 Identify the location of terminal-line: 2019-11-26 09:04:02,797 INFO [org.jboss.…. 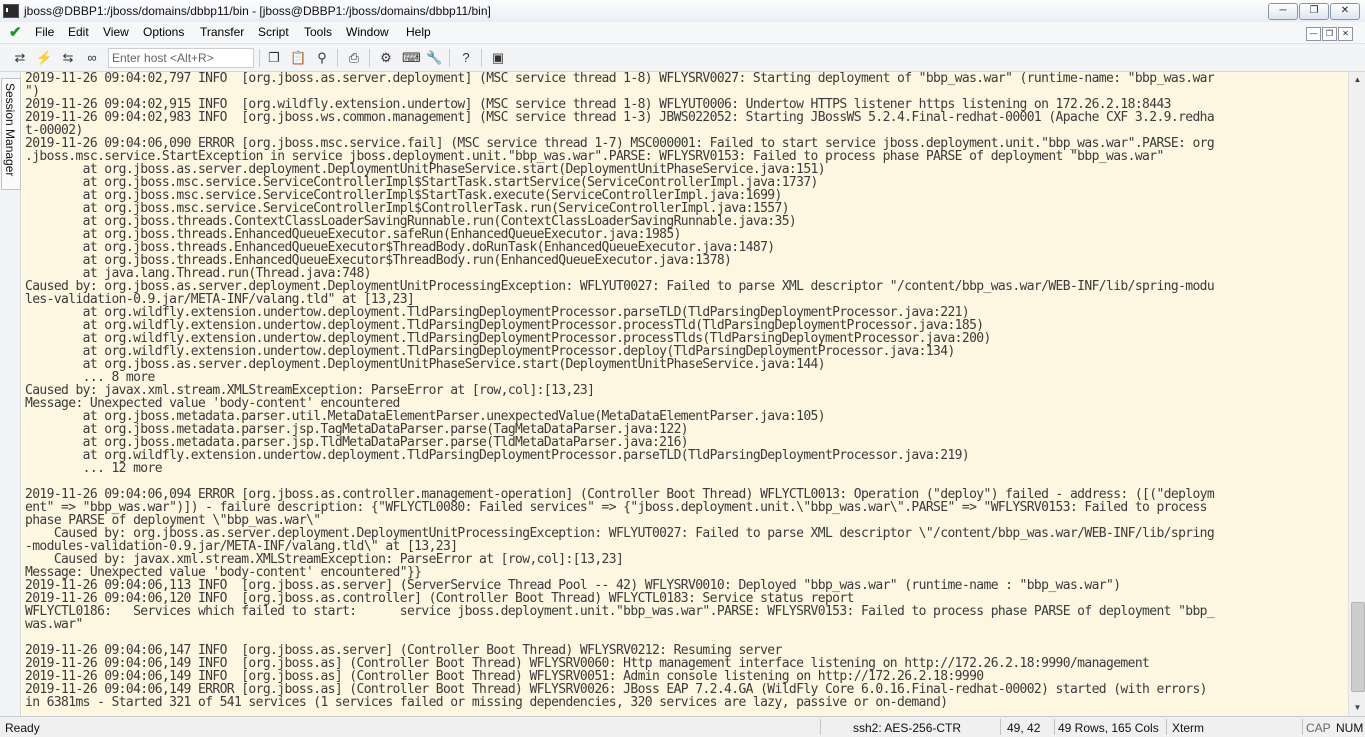
(620, 79).